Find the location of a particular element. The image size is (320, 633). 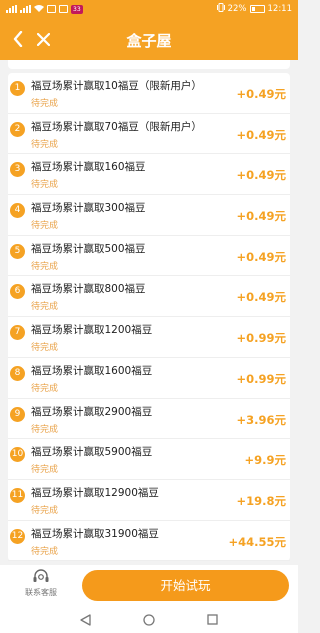

task-index-badge: 2 is located at coordinates (17, 129).